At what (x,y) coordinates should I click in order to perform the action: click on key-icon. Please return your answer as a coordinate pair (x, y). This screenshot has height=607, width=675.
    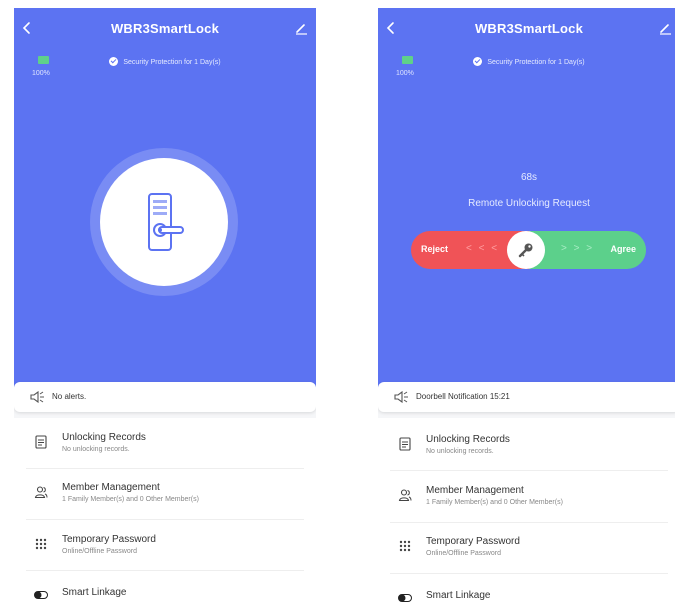
    Looking at the image, I should click on (525, 250).